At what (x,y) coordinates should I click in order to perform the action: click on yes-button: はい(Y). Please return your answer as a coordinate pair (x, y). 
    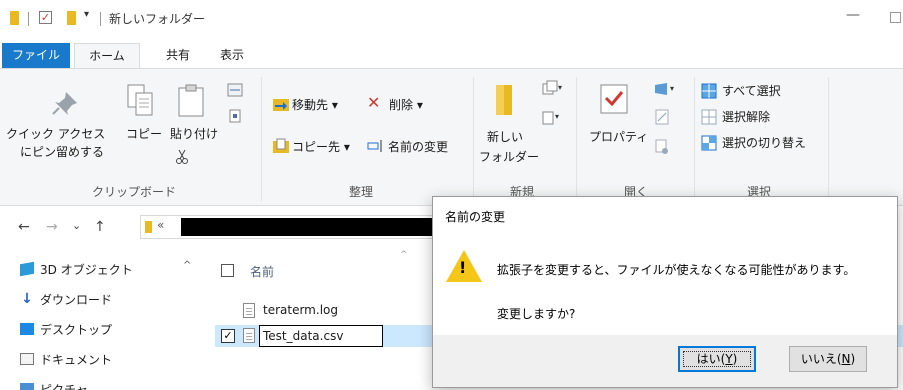
    Looking at the image, I should click on (717, 359).